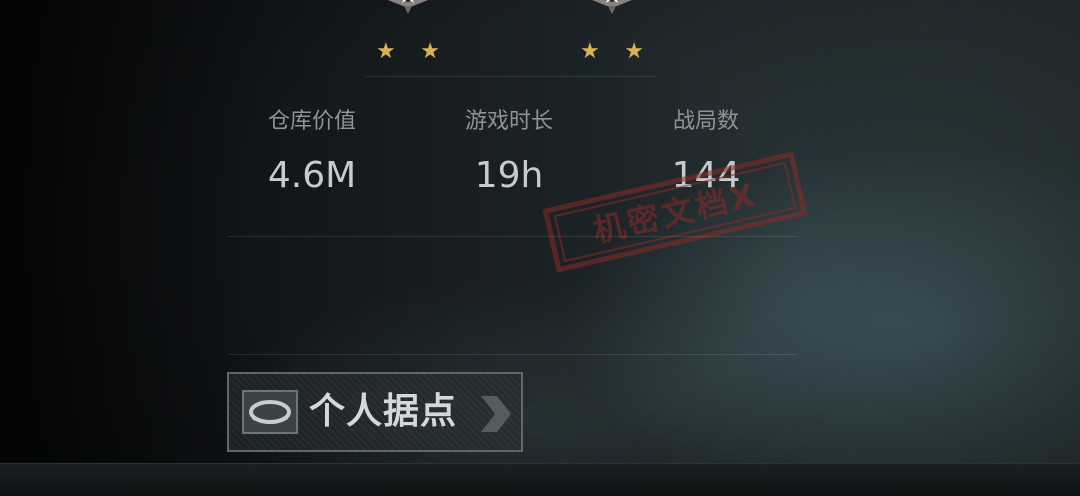 This screenshot has width=1080, height=496. What do you see at coordinates (311, 121) in the screenshot?
I see `stat-label: 仓库价值` at bounding box center [311, 121].